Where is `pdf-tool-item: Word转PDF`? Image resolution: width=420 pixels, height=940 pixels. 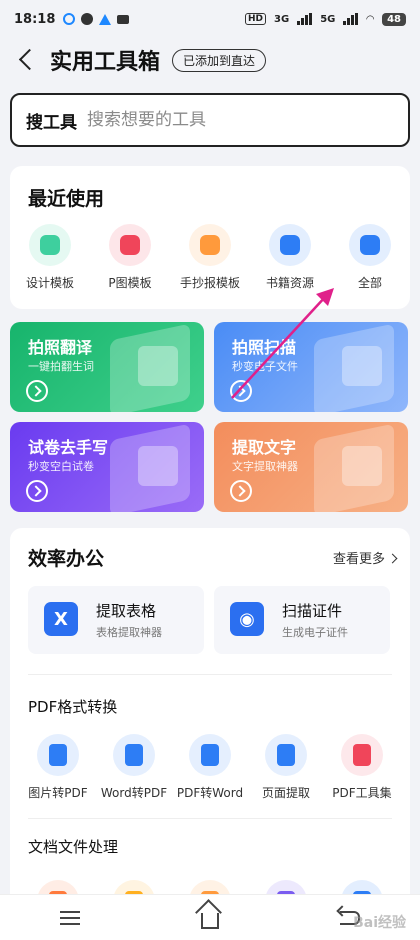 pdf-tool-item: Word转PDF is located at coordinates (134, 767).